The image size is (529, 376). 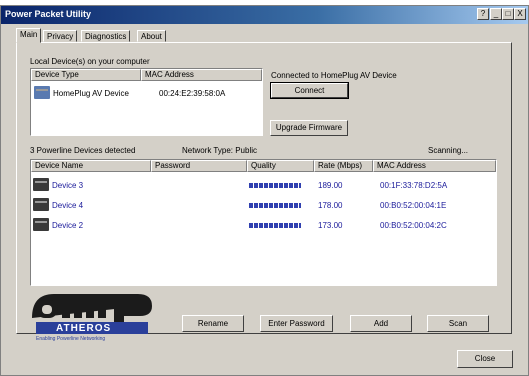 I want to click on device-mac: 00:B0:52:00:04:2C, so click(x=413, y=225).